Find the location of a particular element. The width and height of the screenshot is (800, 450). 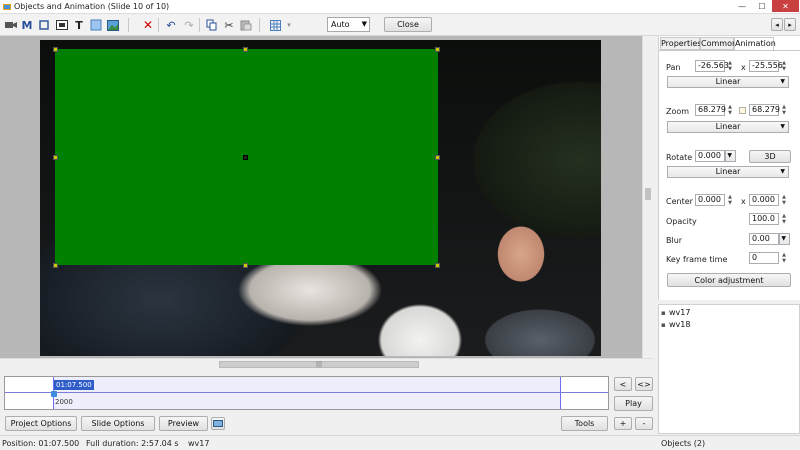

zoom-x-input: 68.279 is located at coordinates (710, 110).